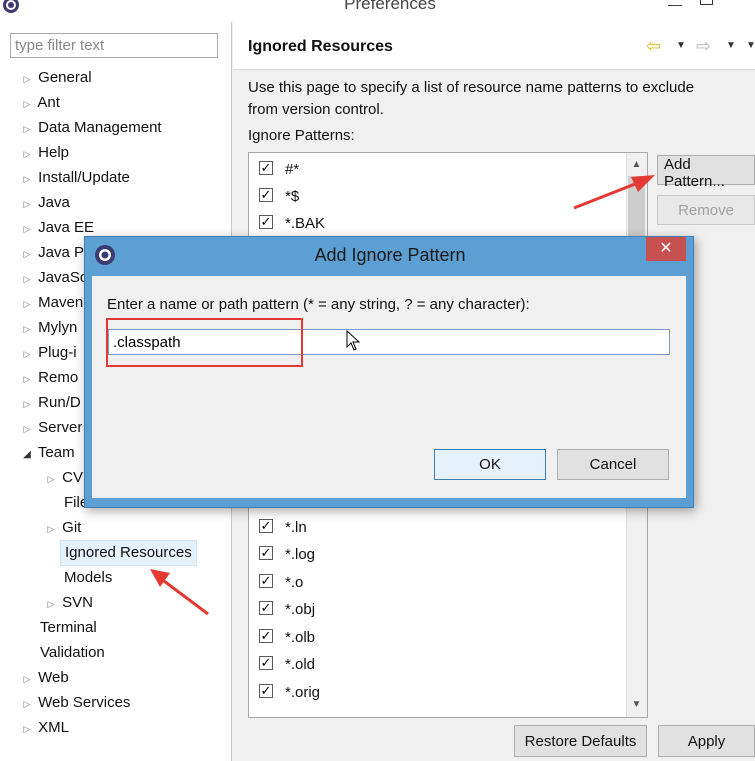 The height and width of the screenshot is (761, 755). What do you see at coordinates (614, 192) in the screenshot?
I see `annotation-arrow-add-pattern` at bounding box center [614, 192].